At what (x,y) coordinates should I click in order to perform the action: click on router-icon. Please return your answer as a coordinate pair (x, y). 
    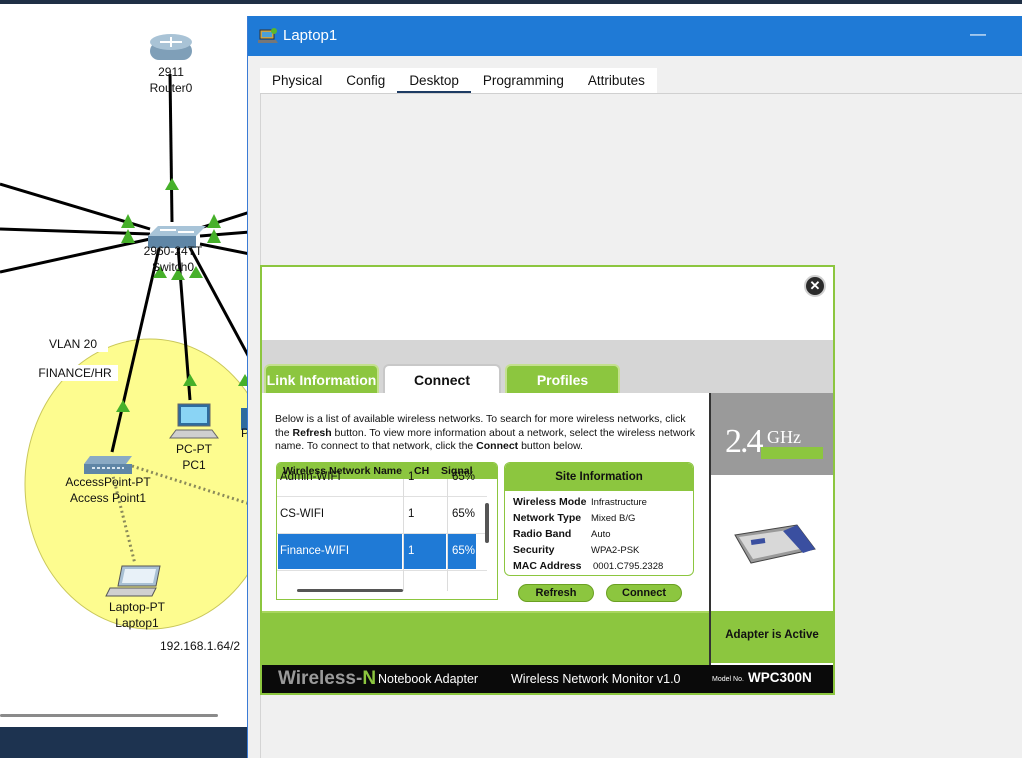
    Looking at the image, I should click on (171, 47).